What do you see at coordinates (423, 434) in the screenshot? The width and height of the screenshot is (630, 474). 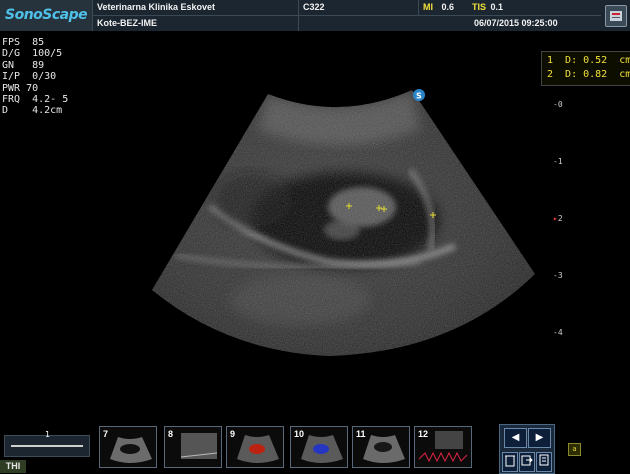 I see `thumbnail-number: 12` at bounding box center [423, 434].